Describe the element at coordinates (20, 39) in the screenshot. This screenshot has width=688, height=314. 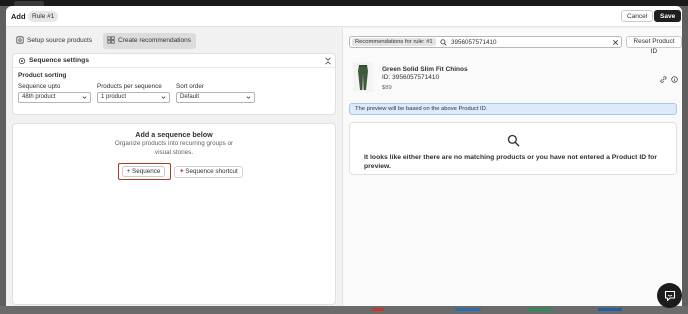
I see `target-icon` at that location.